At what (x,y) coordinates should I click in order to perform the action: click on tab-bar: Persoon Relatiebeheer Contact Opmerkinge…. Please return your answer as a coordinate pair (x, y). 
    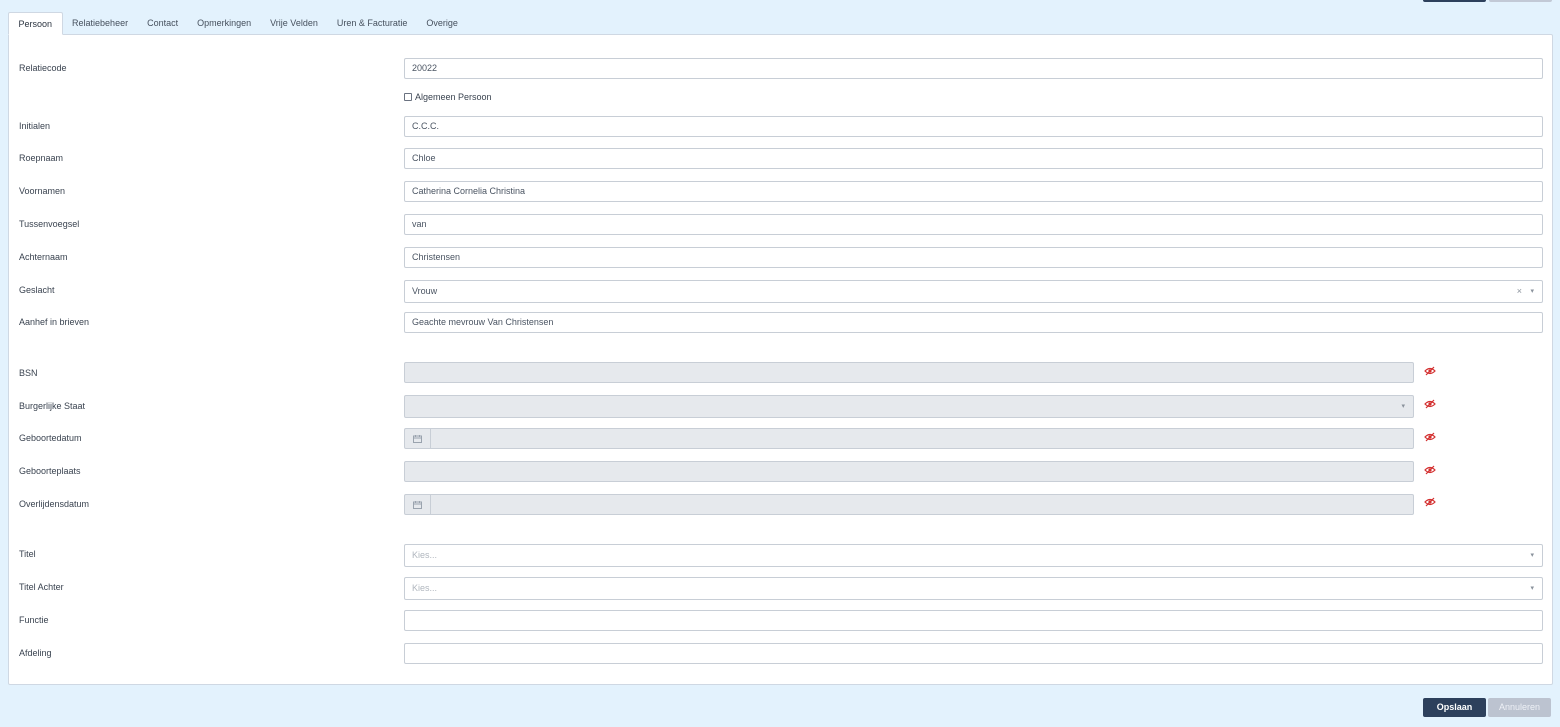
    Looking at the image, I should click on (237, 23).